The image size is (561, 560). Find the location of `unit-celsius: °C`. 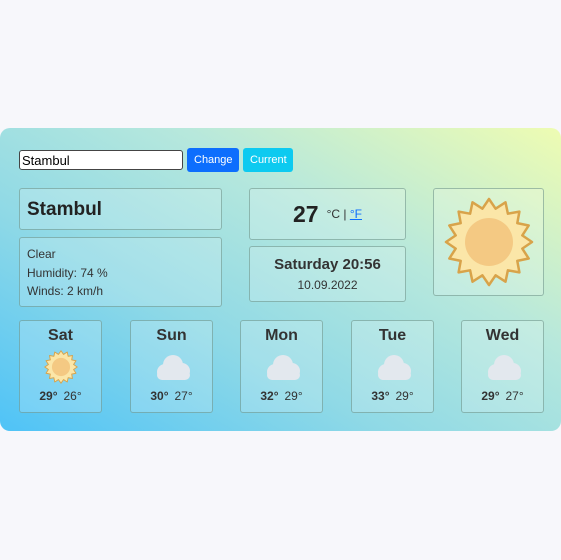

unit-celsius: °C is located at coordinates (333, 214).